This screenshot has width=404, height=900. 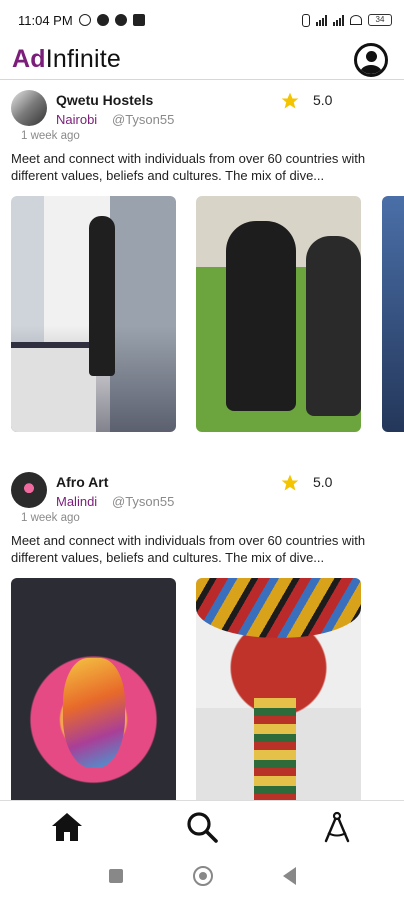 What do you see at coordinates (306, 20) in the screenshot?
I see `bluetooth-icon` at bounding box center [306, 20].